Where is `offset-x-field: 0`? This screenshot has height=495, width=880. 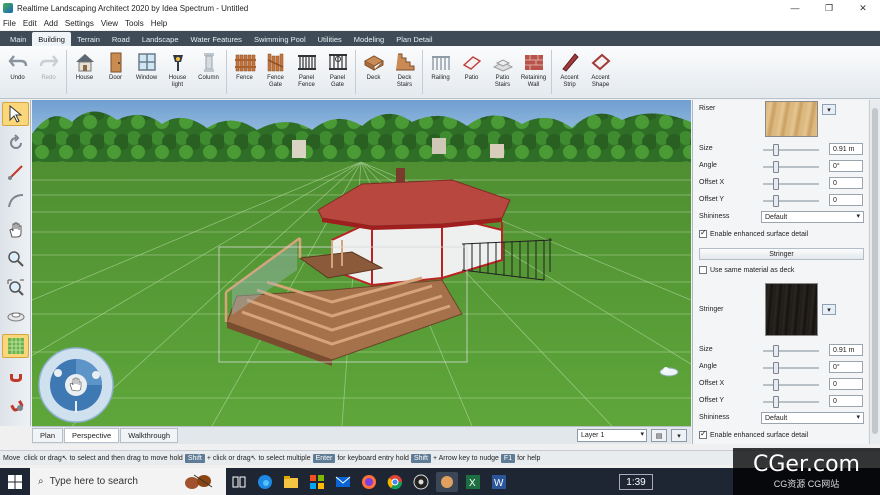
offset-x-field: 0 is located at coordinates (846, 183).